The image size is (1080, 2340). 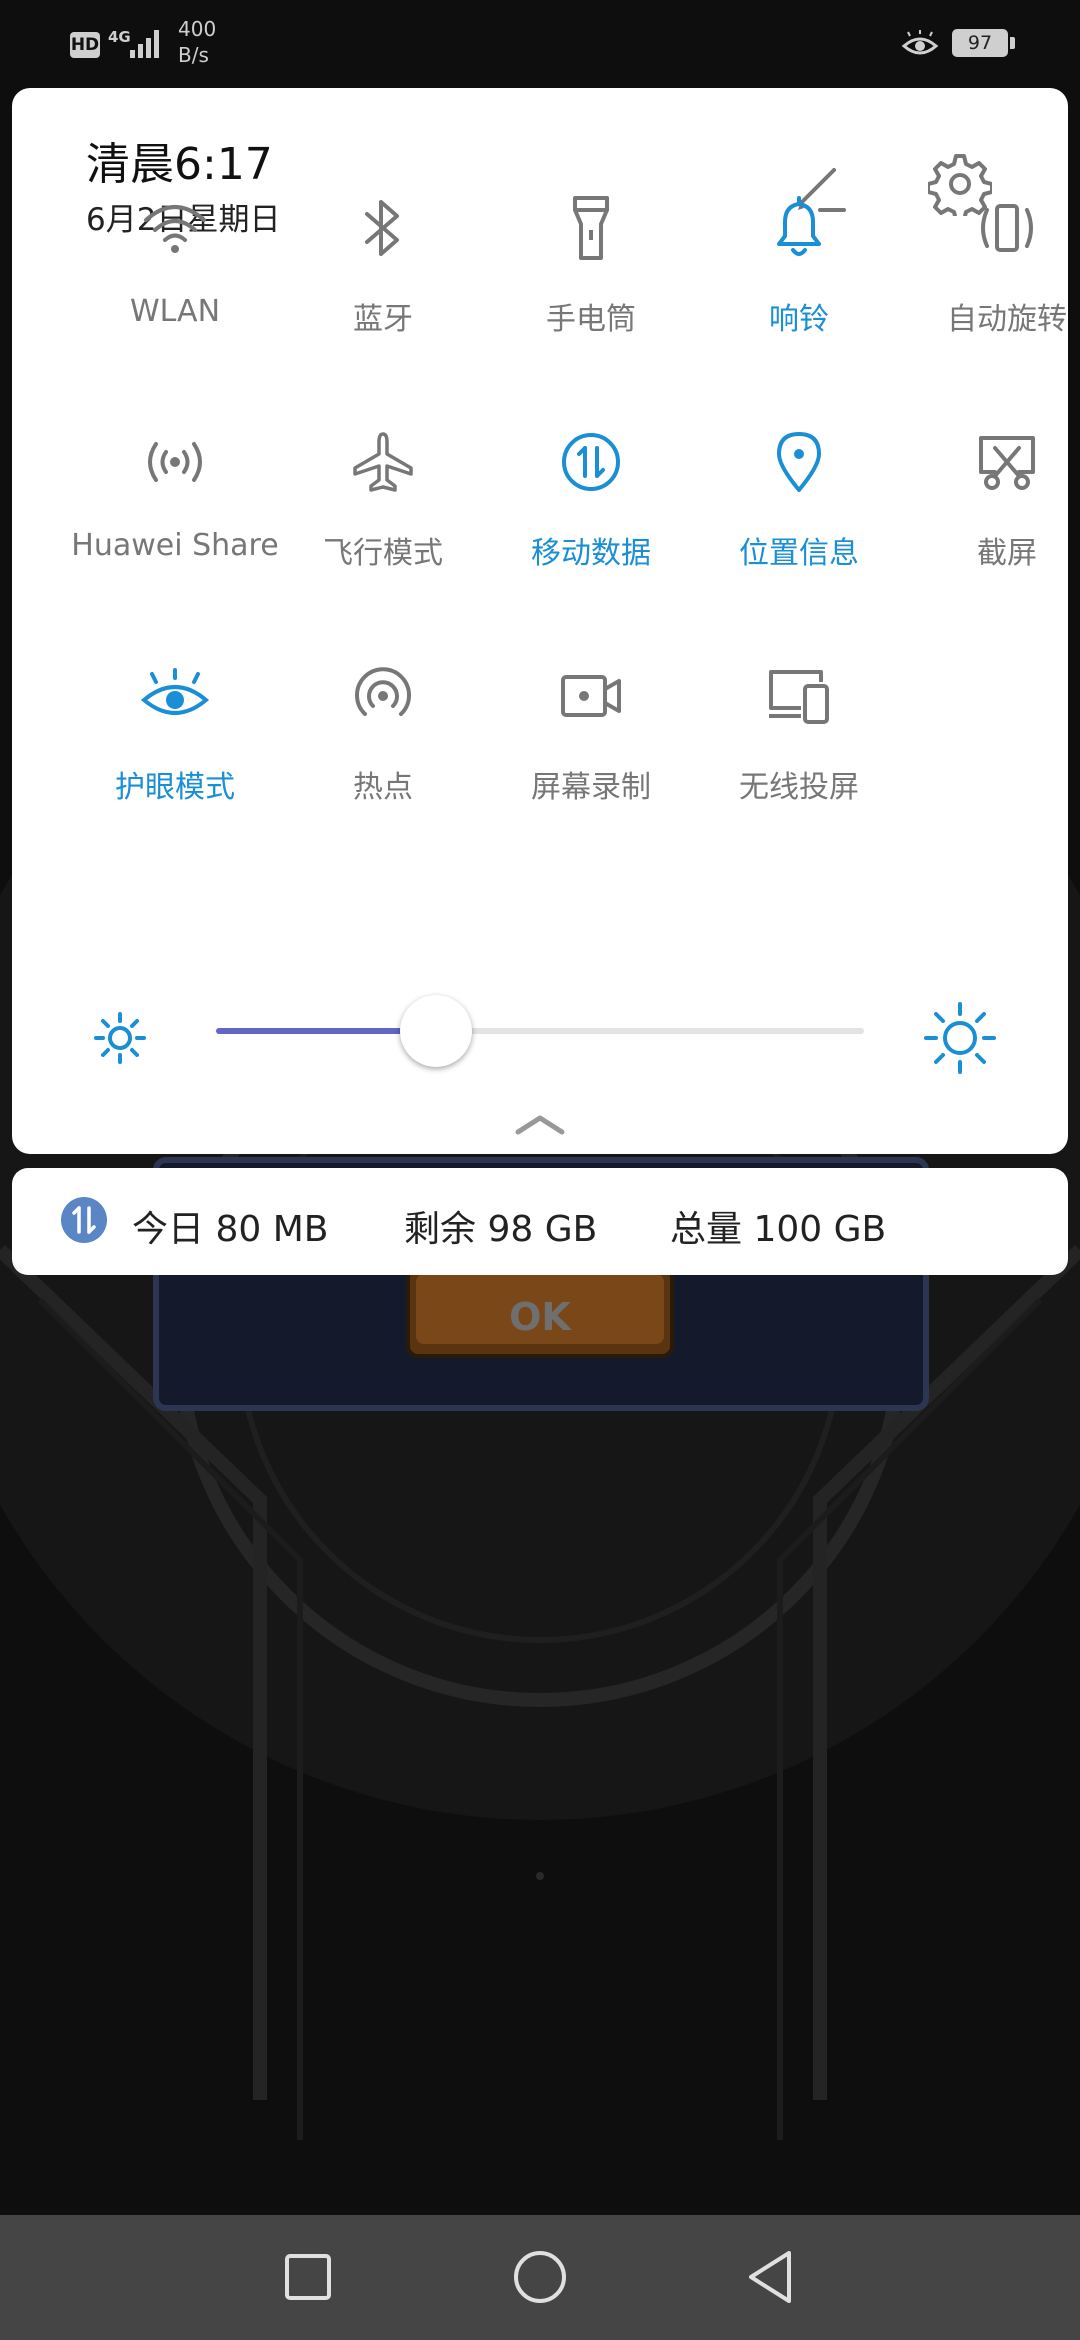 I want to click on mobile-data-icon, so click(x=591, y=462).